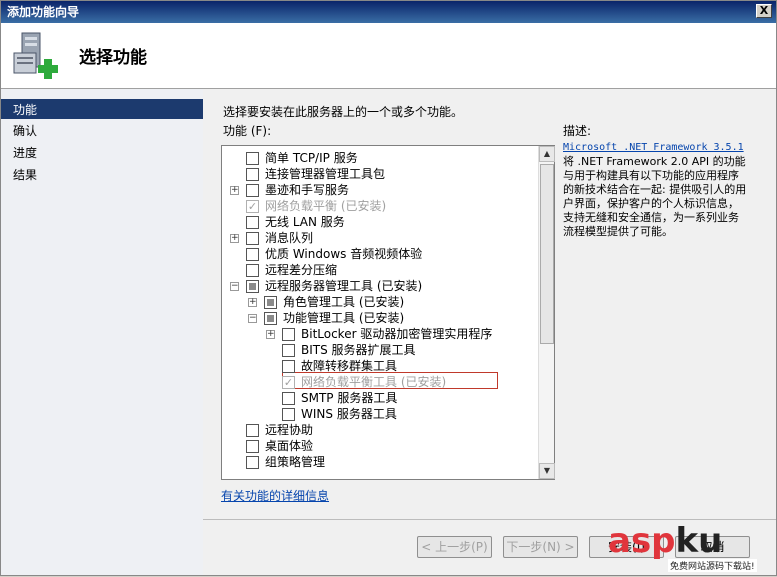 This screenshot has height=577, width=777. Describe the element at coordinates (344, 286) in the screenshot. I see `feature-label: 远程服务器管理工具 (已安装)` at that location.